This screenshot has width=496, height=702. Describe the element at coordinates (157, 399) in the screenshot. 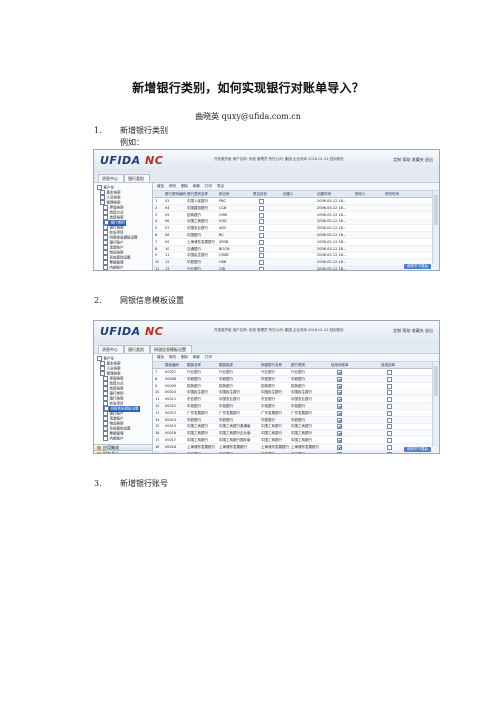

I see `table-cell: 11` at that location.